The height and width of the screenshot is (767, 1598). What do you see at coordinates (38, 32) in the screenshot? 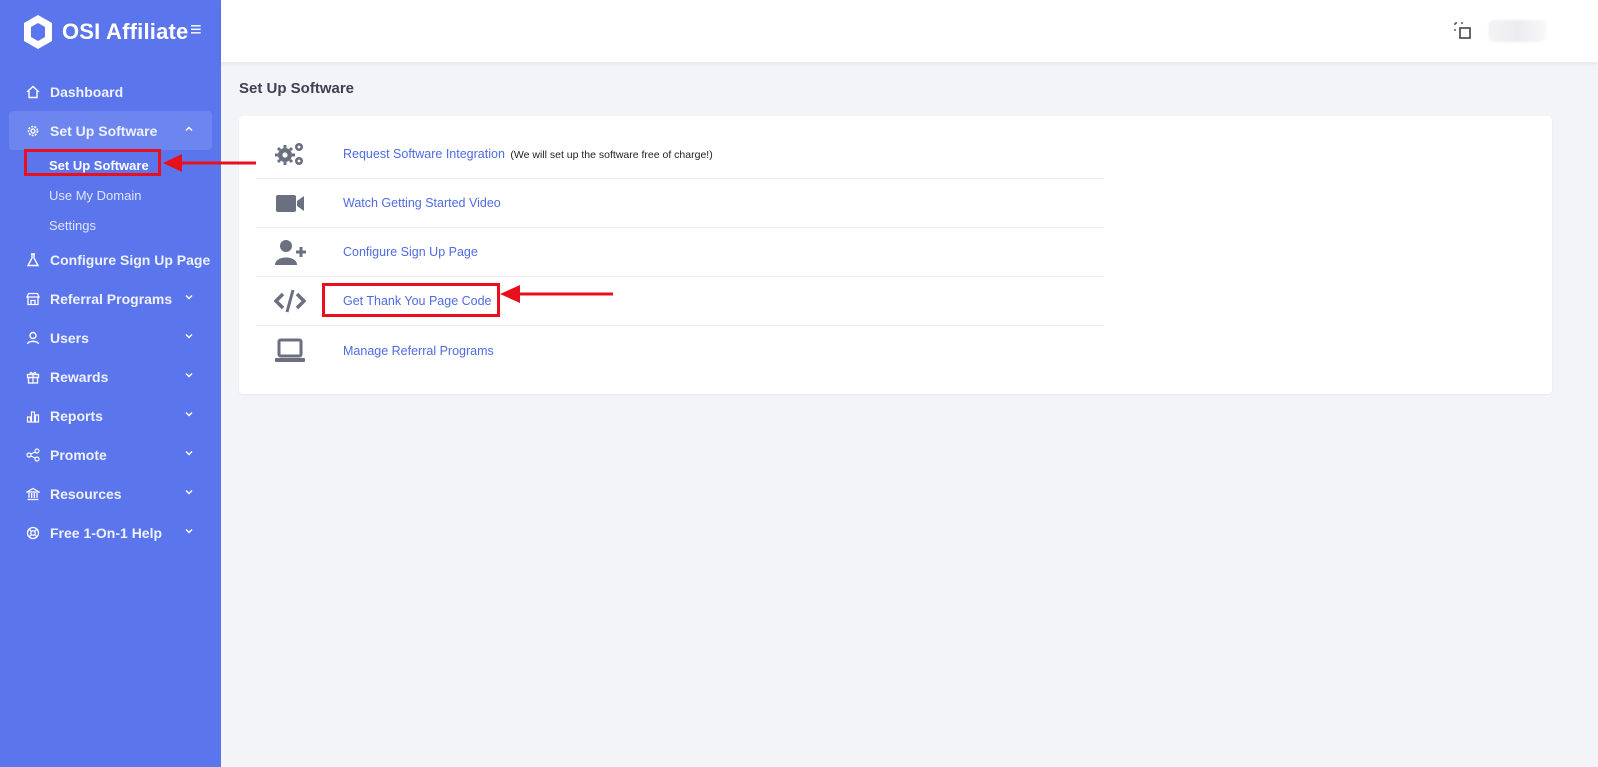
I see `logo-icon` at bounding box center [38, 32].